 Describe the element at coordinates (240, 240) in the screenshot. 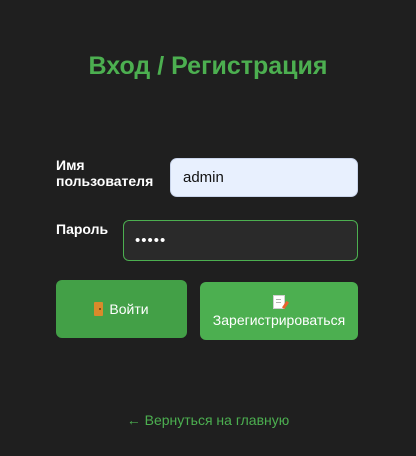

I see `password-field` at that location.